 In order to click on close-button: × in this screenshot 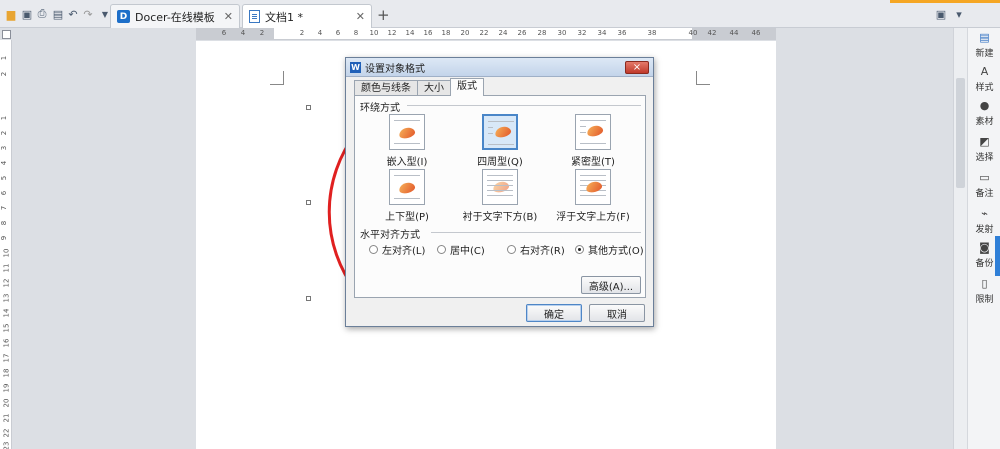, I will do `click(637, 67)`.